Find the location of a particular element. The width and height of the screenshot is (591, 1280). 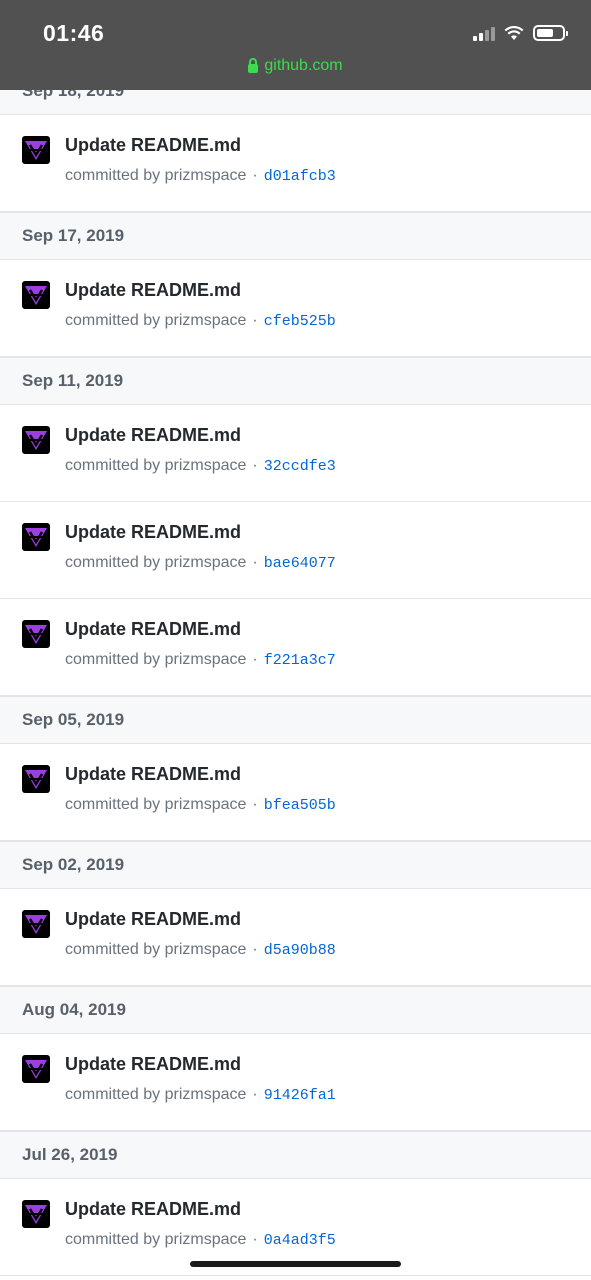

commit-meta: committed by prizmspace · d01afcb3 is located at coordinates (200, 176).